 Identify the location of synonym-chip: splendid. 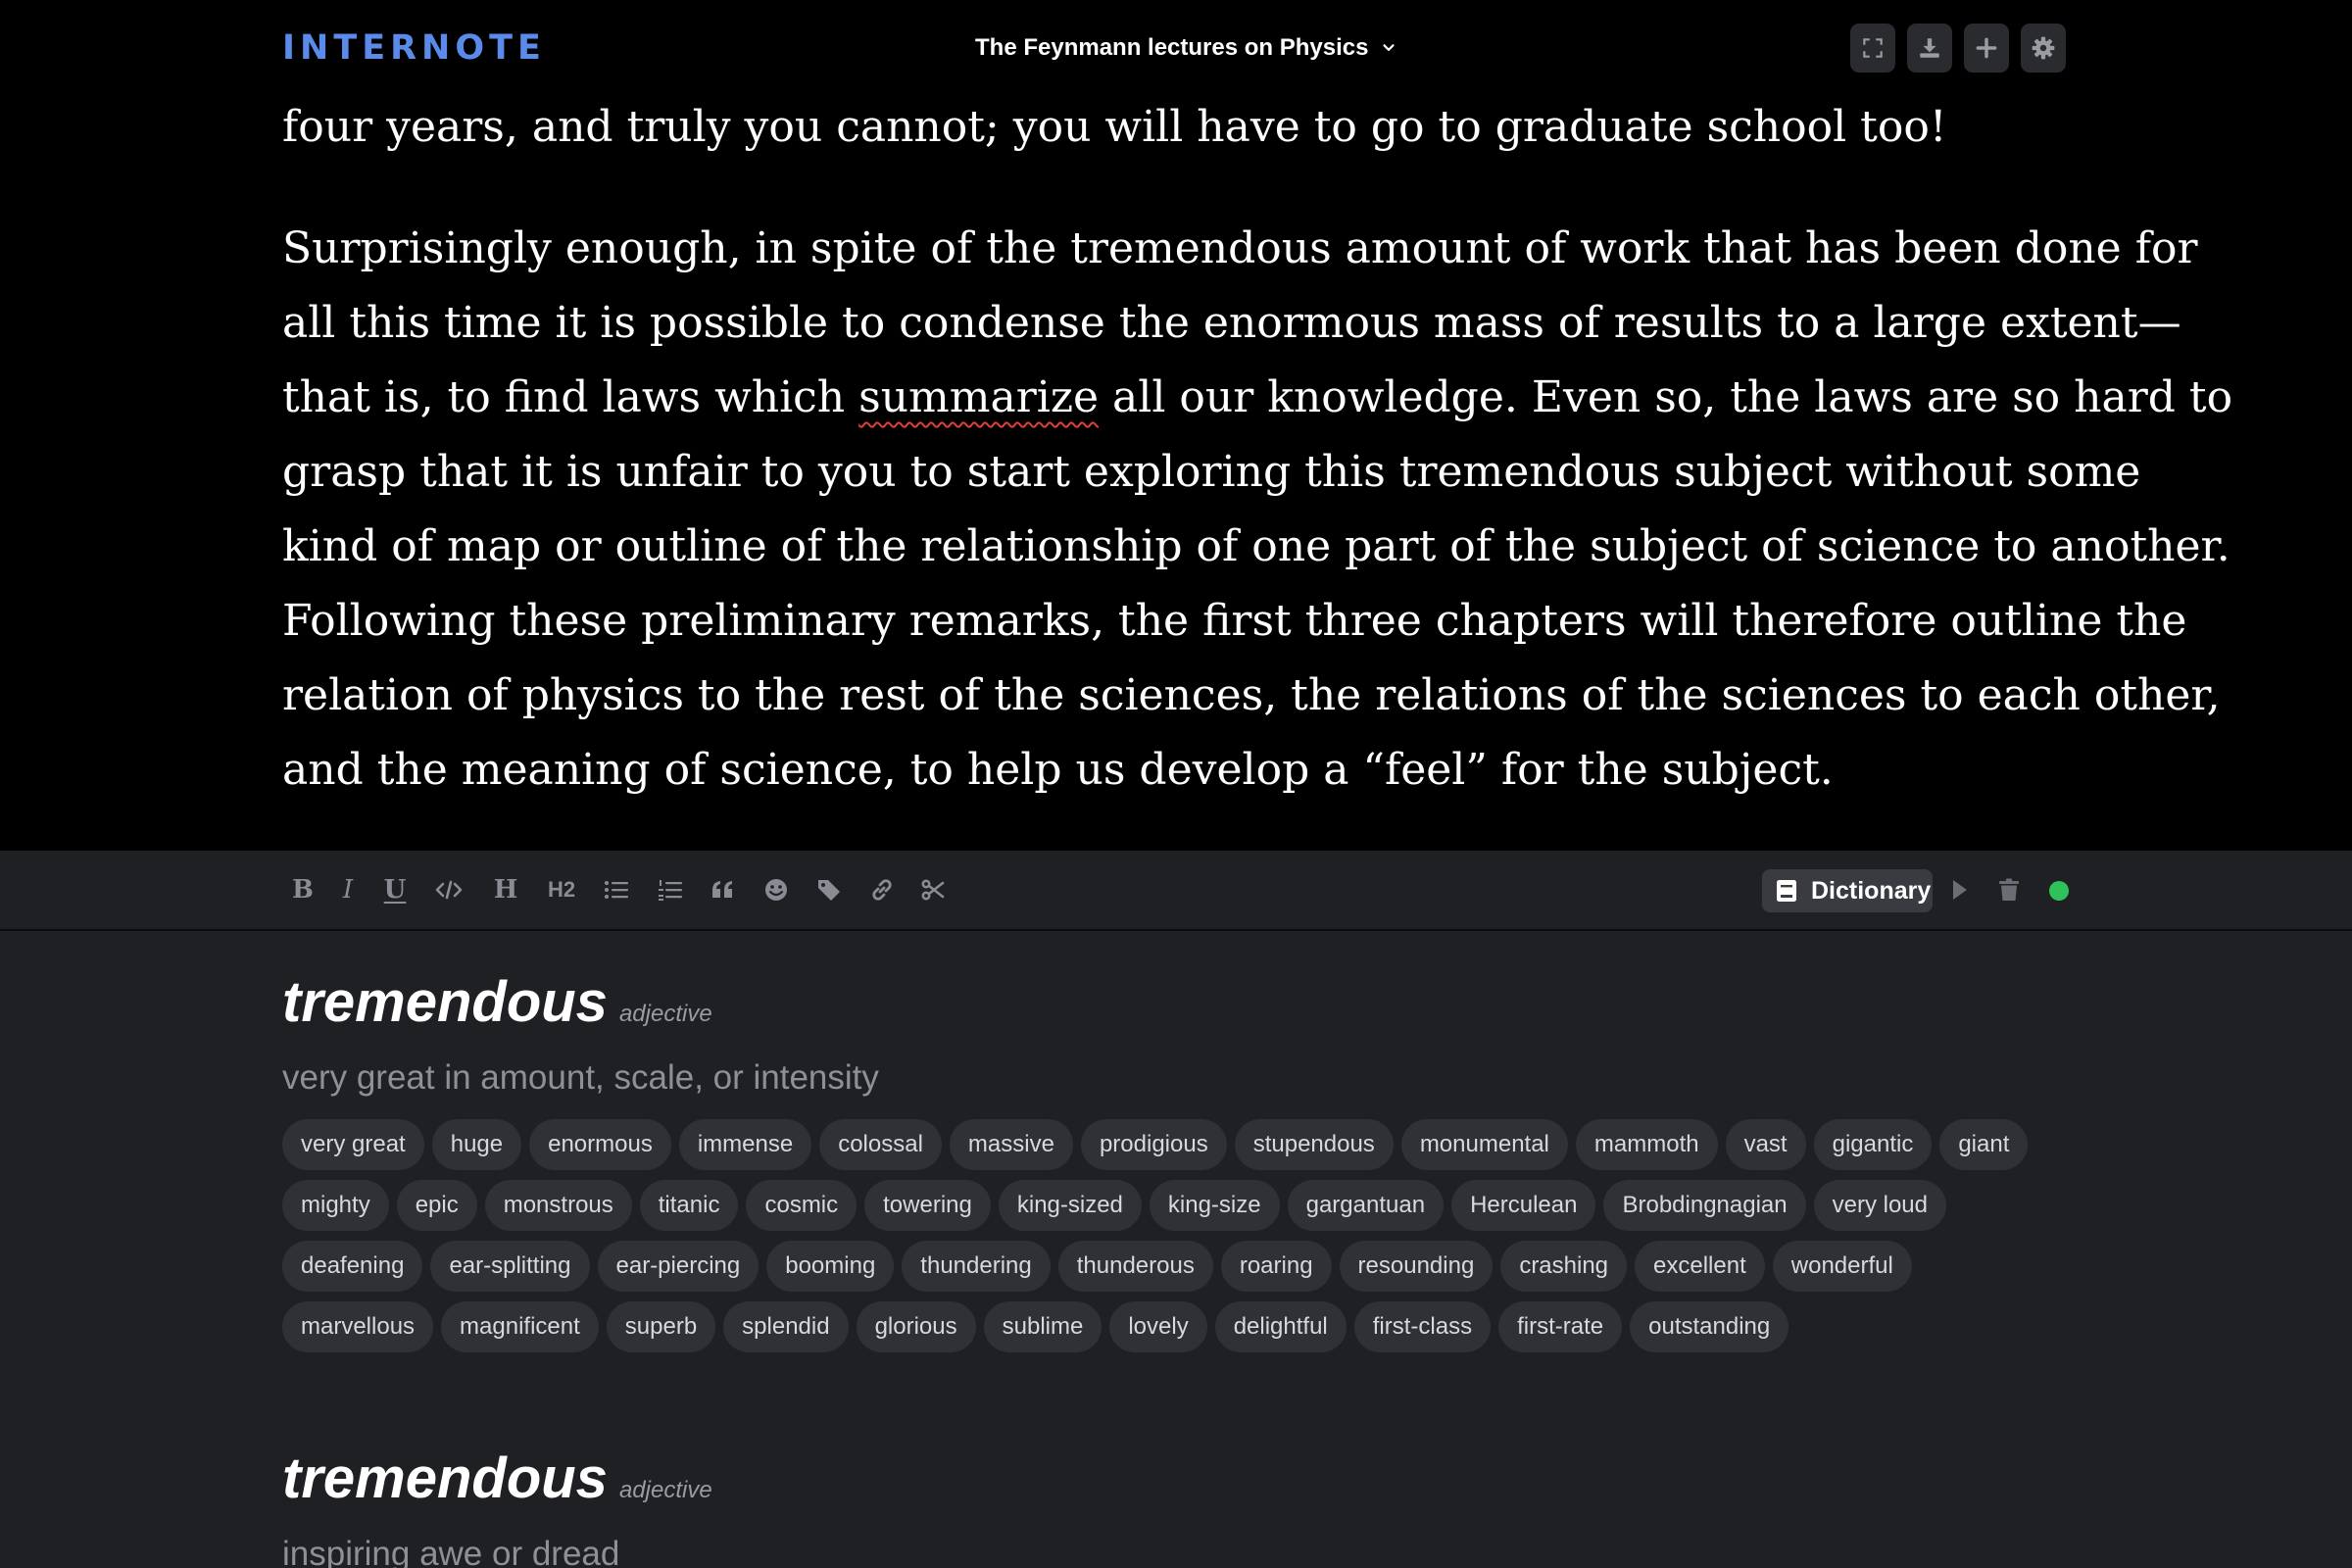
(786, 1326).